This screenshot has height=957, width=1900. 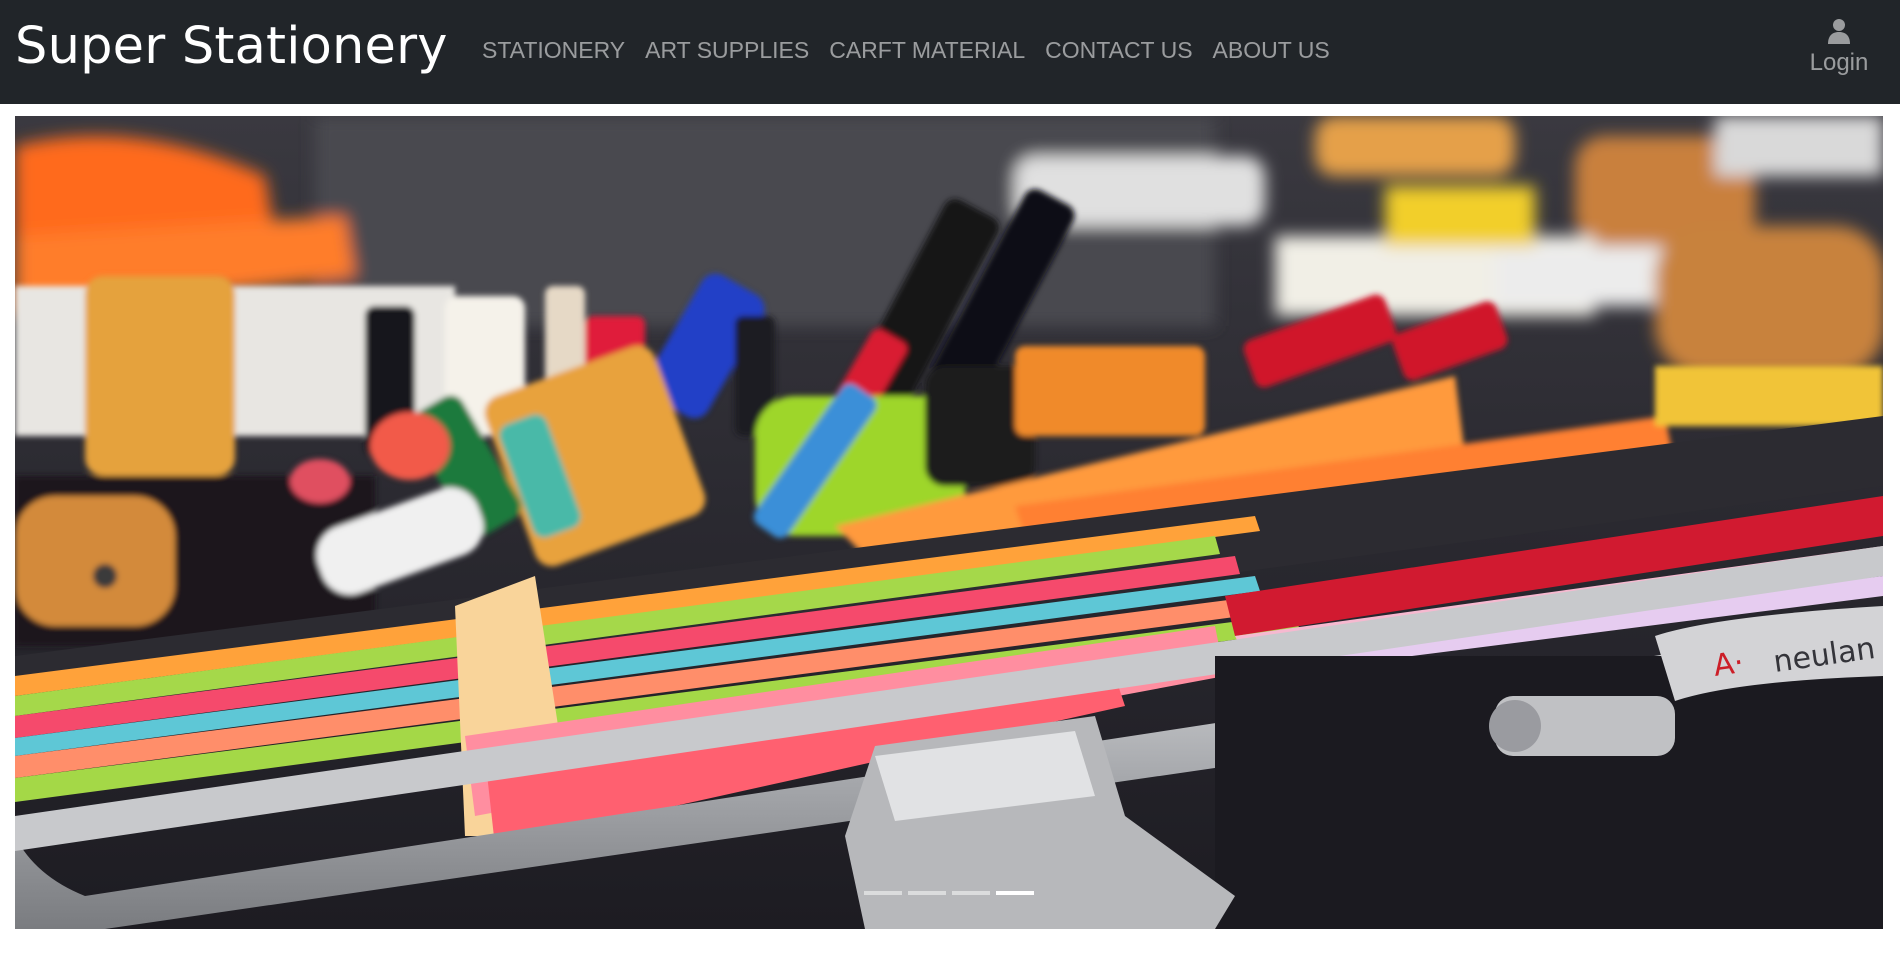 I want to click on nav-about-us: ABOUT US, so click(x=1271, y=50).